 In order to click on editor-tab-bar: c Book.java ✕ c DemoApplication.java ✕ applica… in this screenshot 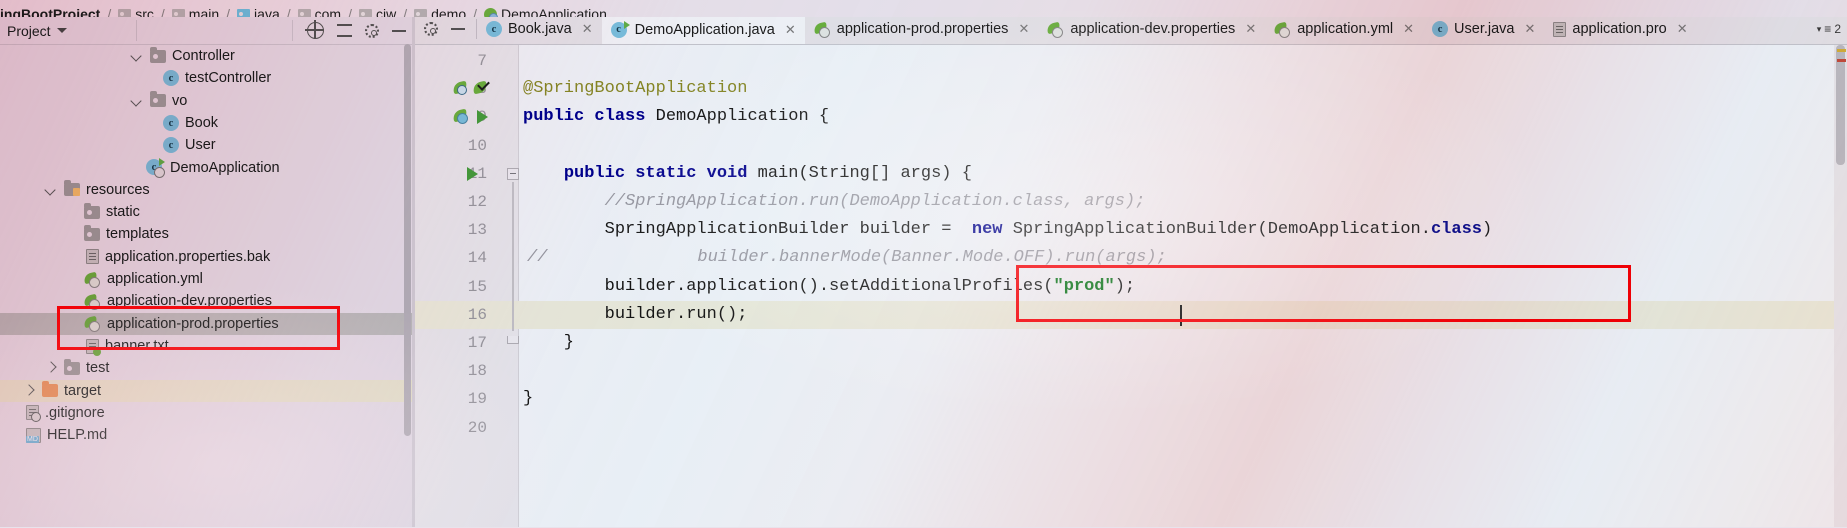, I will do `click(1131, 29)`.